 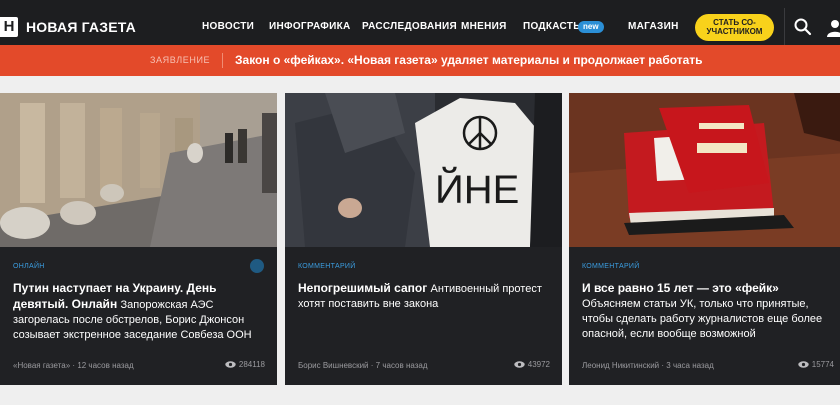 I want to click on article-image: ЙНЕ, so click(x=423, y=170).